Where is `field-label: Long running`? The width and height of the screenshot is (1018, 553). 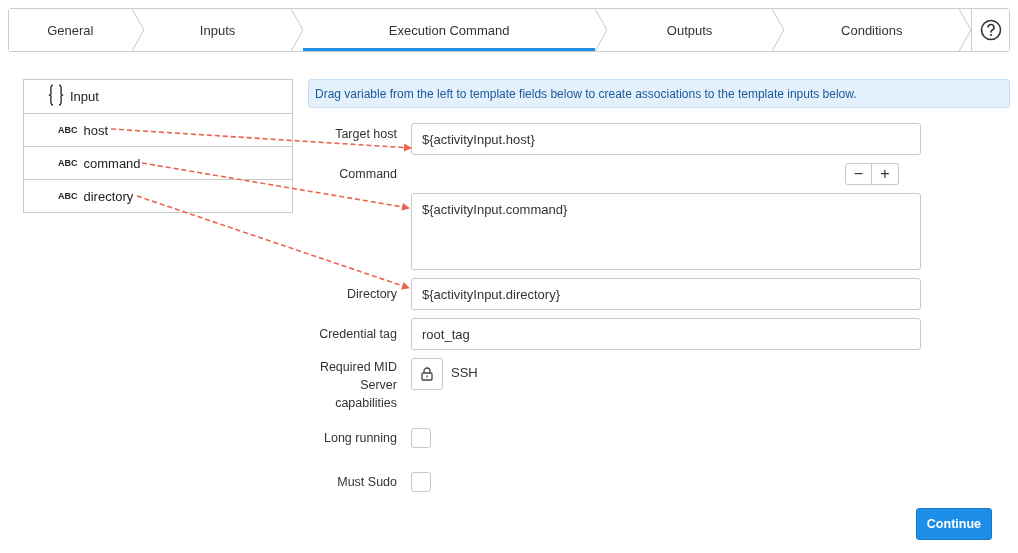
field-label: Long running is located at coordinates (360, 438).